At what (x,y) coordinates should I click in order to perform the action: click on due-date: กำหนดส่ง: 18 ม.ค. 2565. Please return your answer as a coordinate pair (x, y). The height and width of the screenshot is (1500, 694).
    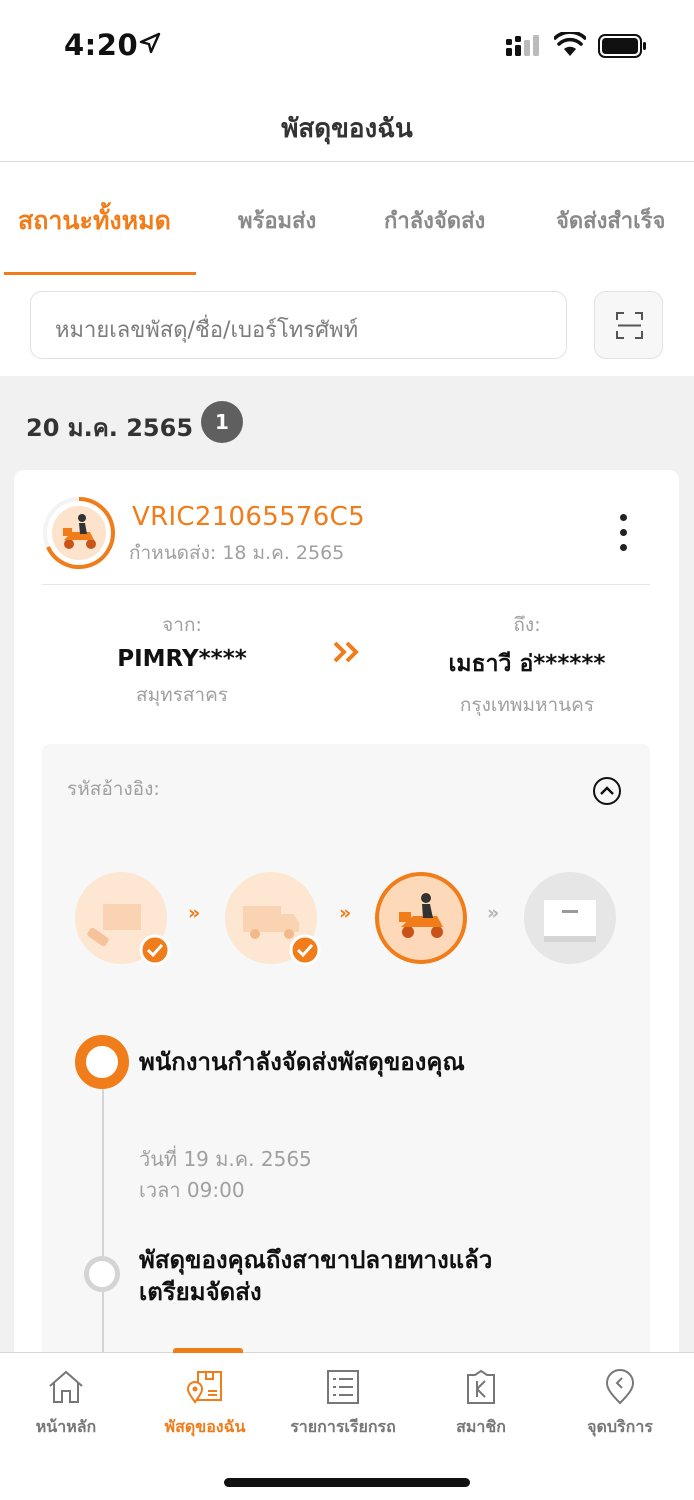
    Looking at the image, I should click on (237, 553).